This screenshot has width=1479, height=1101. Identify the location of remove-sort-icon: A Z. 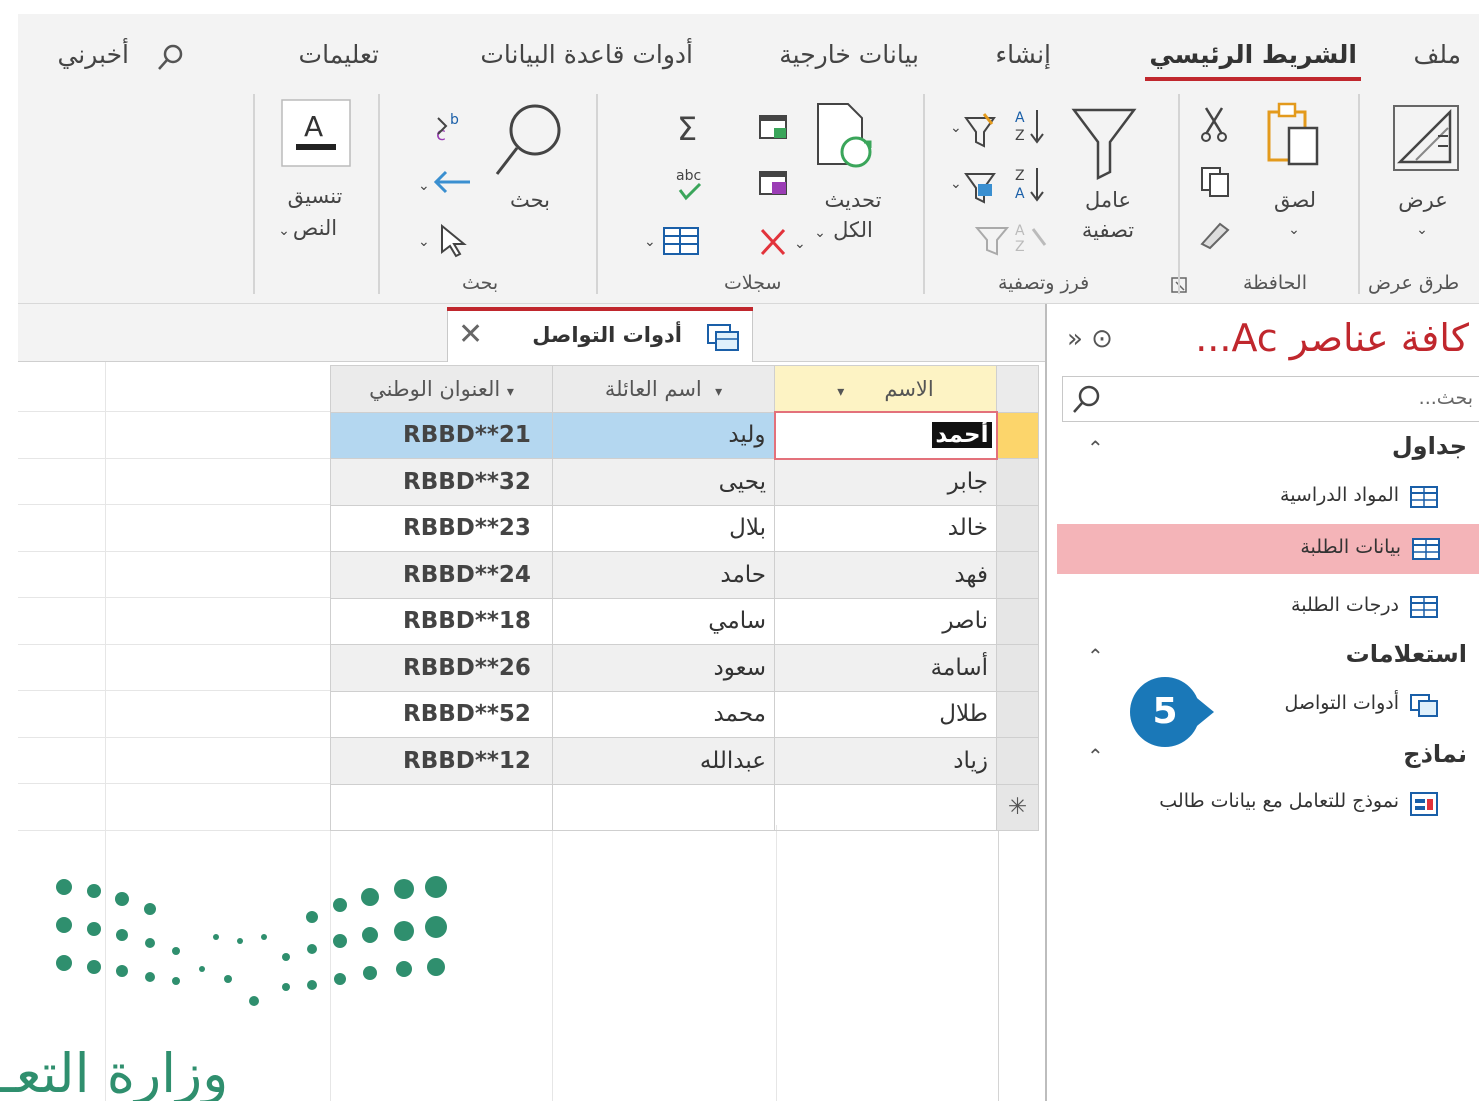
(1030, 237).